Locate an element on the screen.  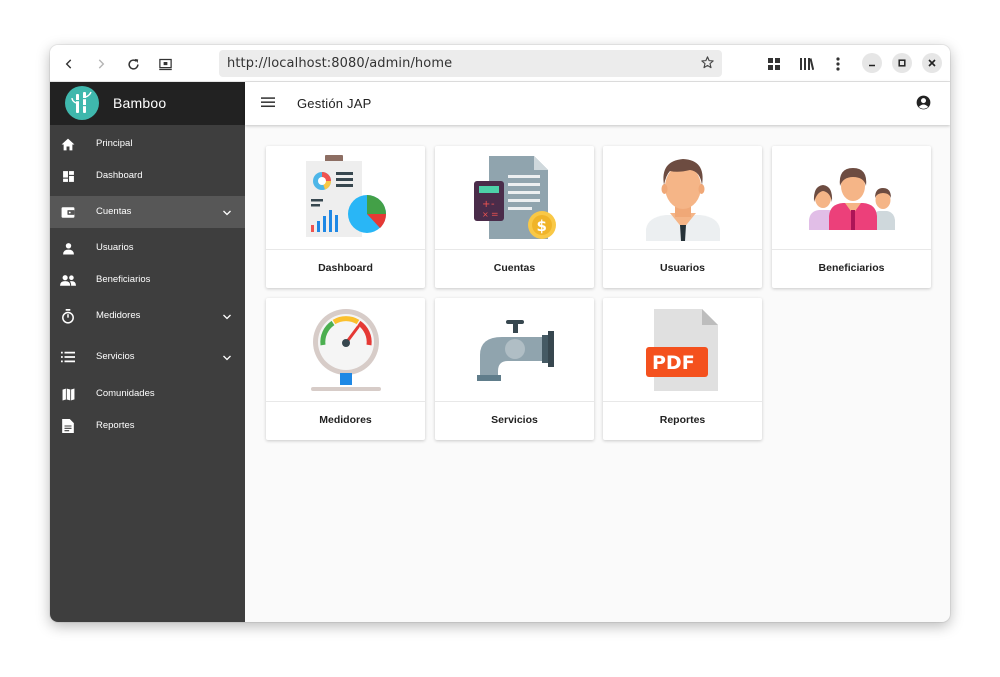
sidebar-item-label: Beneficiarios is located at coordinates (123, 279).